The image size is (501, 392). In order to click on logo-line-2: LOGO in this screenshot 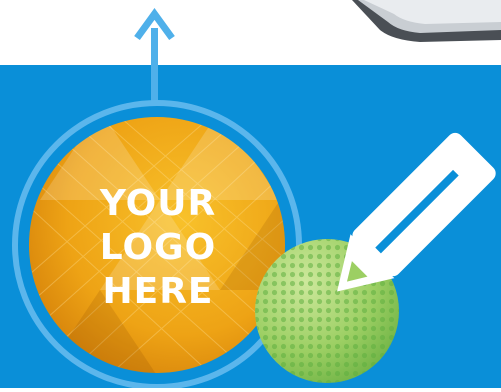, I will do `click(158, 247)`.